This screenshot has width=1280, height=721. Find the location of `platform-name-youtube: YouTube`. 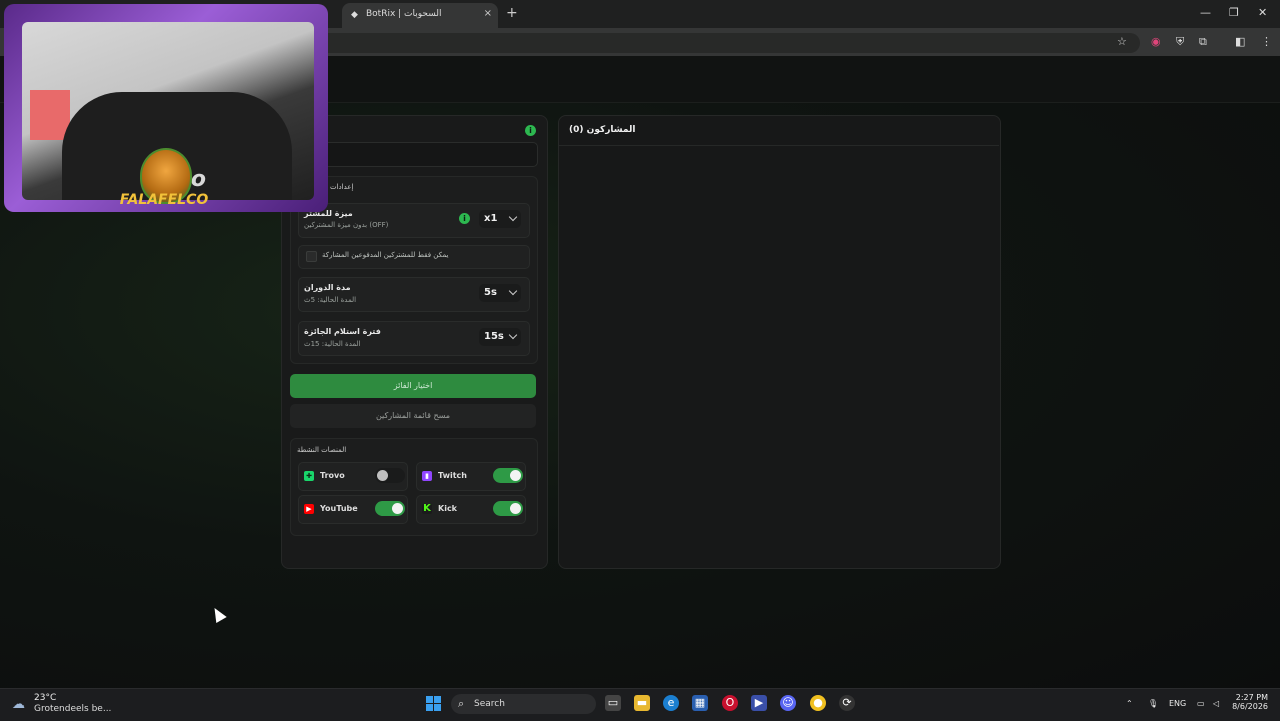

platform-name-youtube: YouTube is located at coordinates (339, 508).